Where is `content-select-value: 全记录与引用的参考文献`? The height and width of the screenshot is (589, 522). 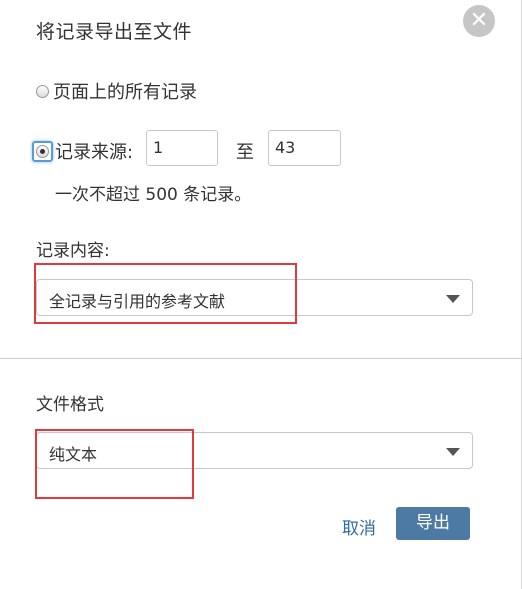
content-select-value: 全记录与引用的参考文献 is located at coordinates (137, 301).